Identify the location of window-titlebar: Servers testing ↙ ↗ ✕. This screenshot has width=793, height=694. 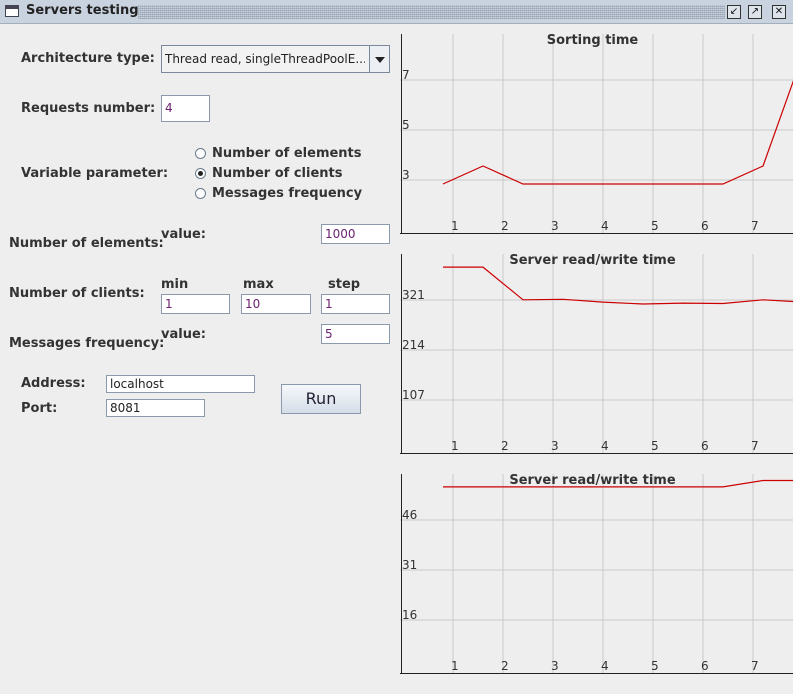
(396, 12).